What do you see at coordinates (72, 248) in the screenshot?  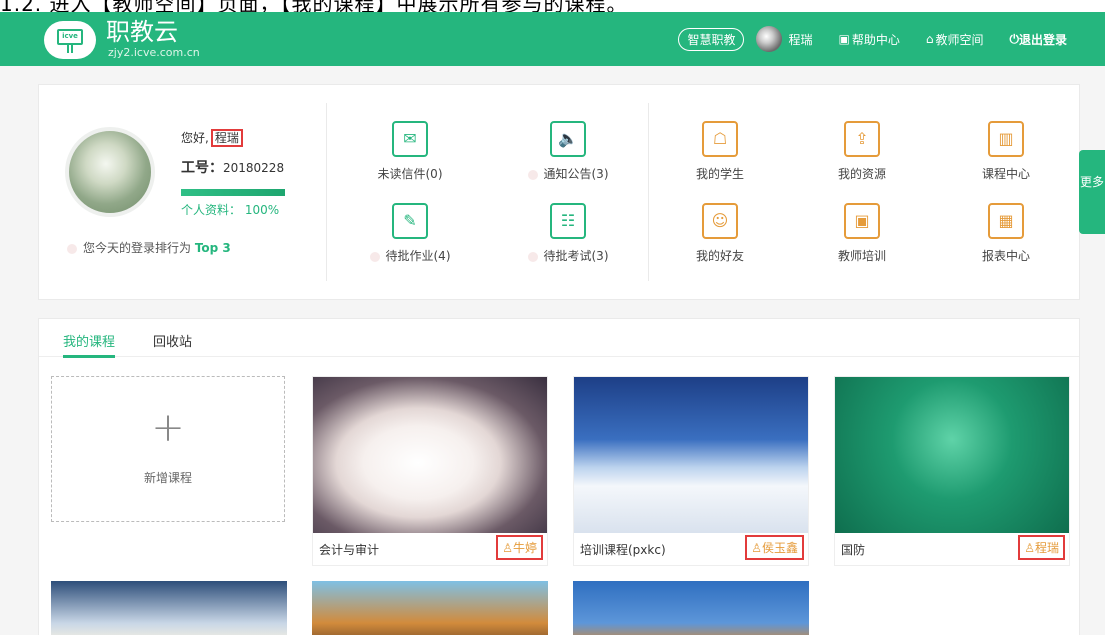 I see `rank-dot-icon` at bounding box center [72, 248].